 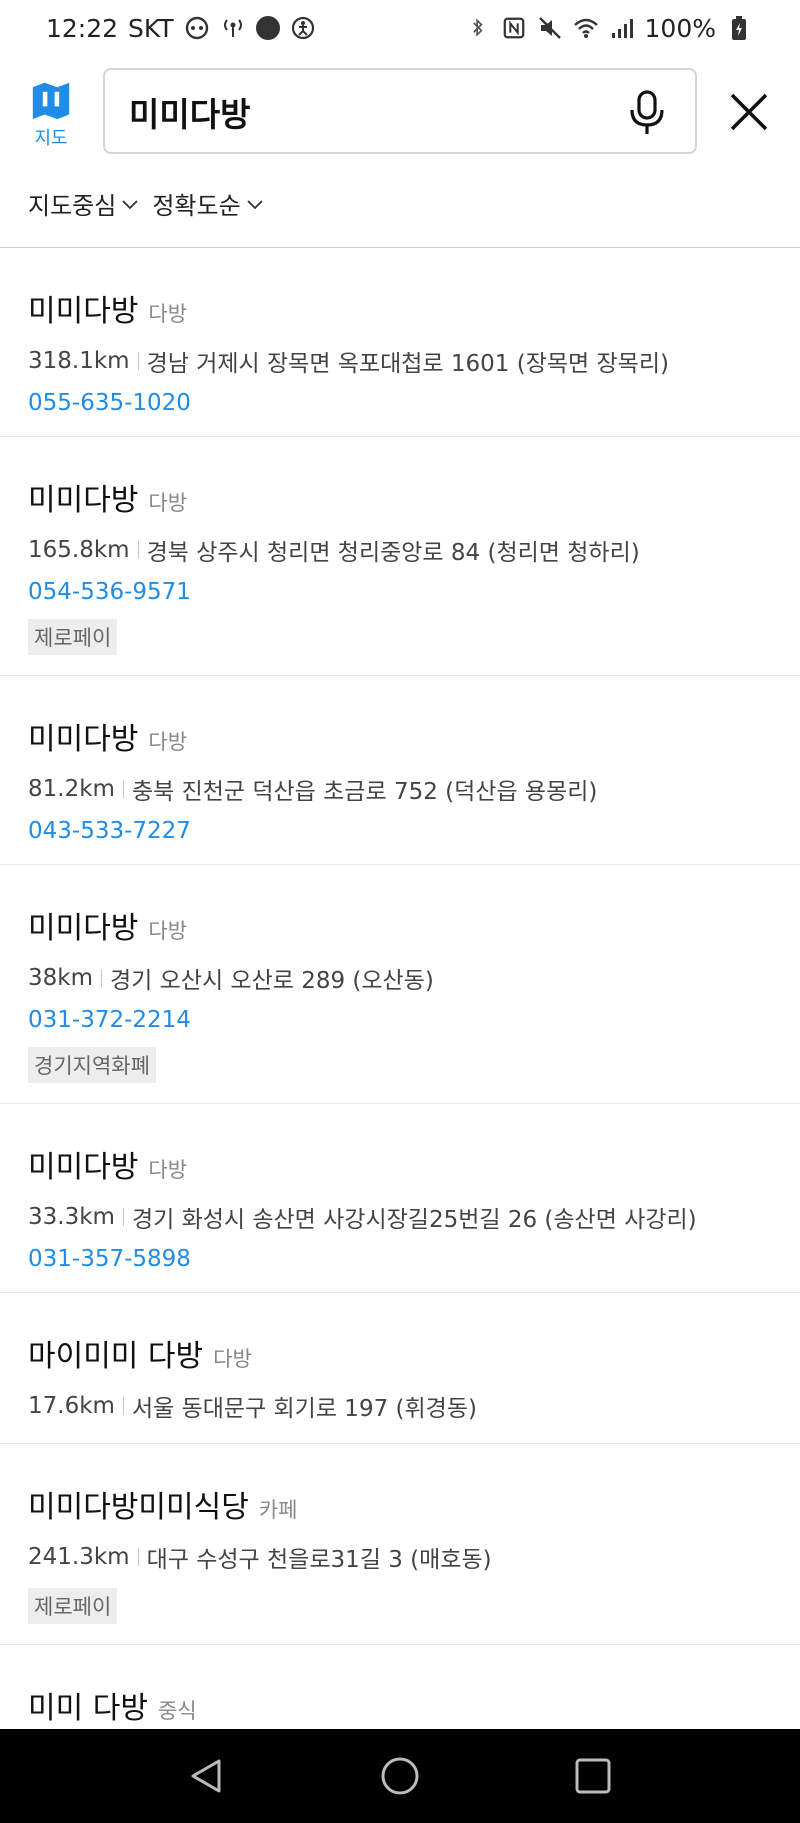 I want to click on search-header: 지도, so click(x=400, y=110).